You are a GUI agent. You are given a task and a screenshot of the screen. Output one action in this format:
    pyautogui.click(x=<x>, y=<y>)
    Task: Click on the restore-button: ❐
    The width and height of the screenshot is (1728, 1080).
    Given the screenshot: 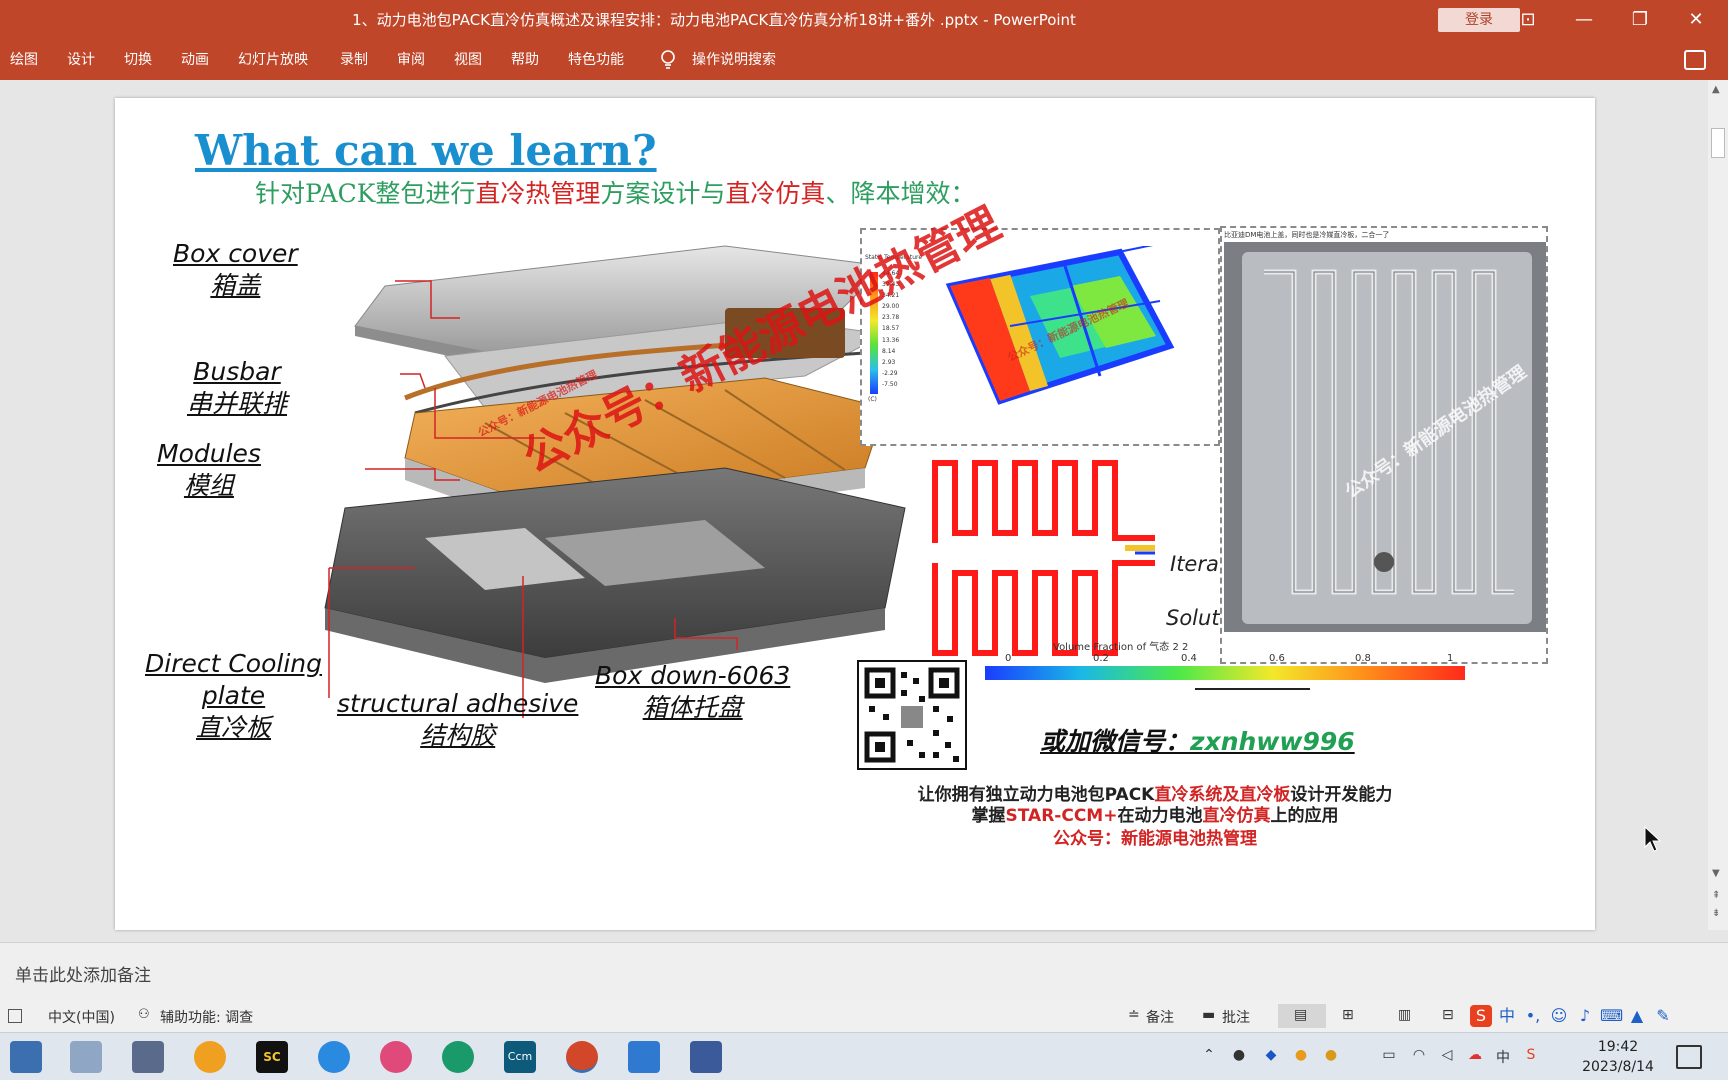 What is the action you would take?
    pyautogui.click(x=1640, y=20)
    